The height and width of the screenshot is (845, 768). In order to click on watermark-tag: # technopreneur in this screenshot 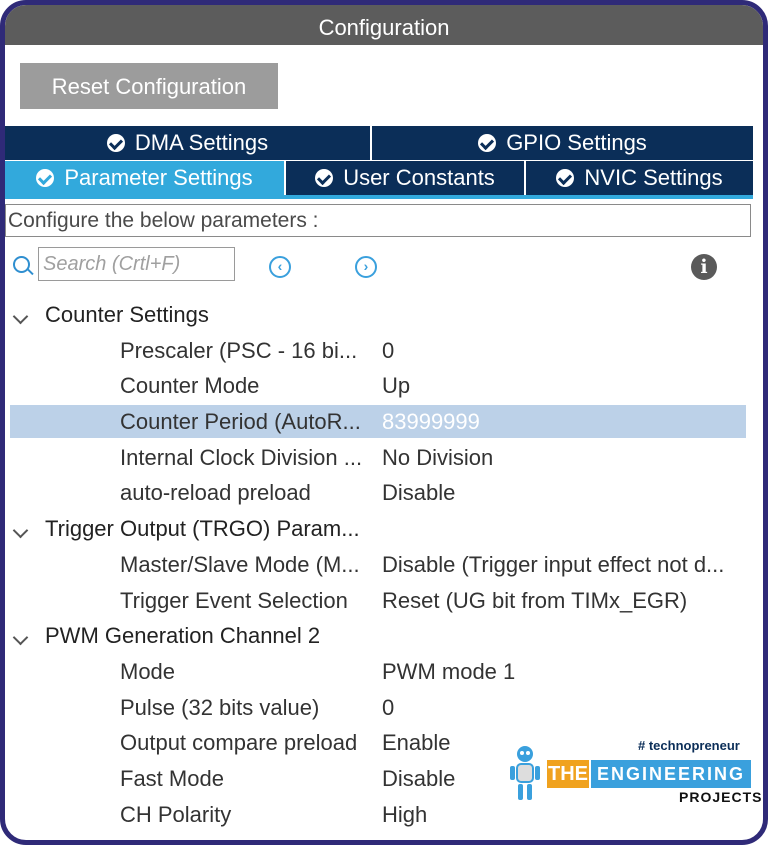, I will do `click(689, 745)`.